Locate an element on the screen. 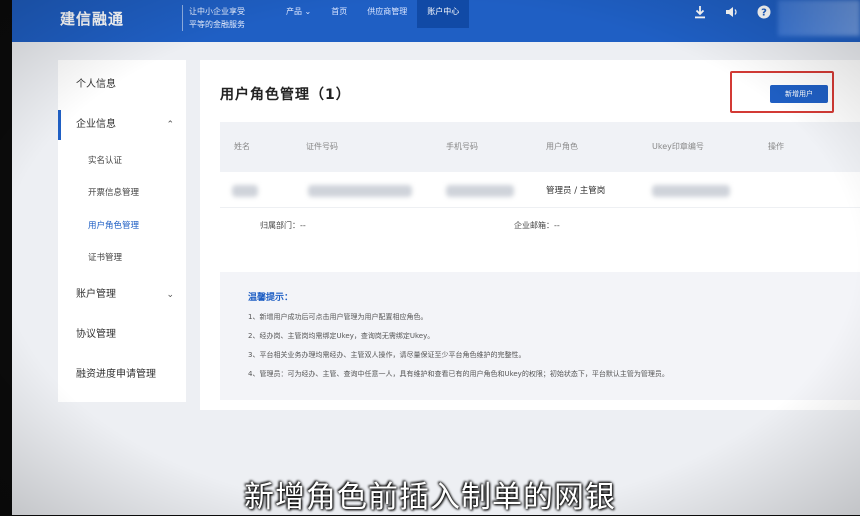 Image resolution: width=860 pixels, height=516 pixels. add-user-button: 新增用户 is located at coordinates (799, 94).